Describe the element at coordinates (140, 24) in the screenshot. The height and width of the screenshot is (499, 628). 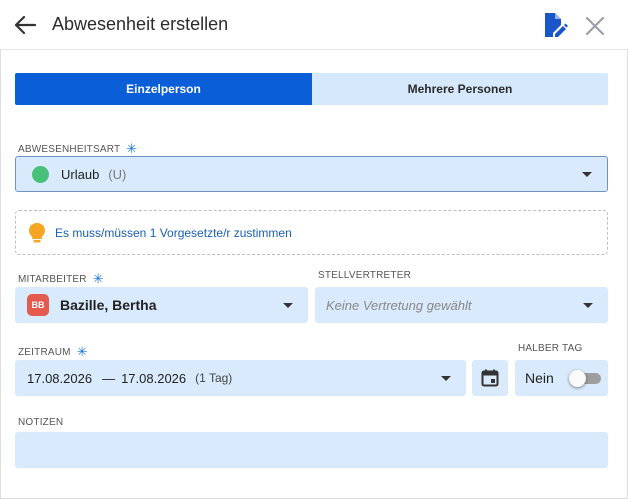
I see `page-title: Abwesenheit erstellen` at that location.